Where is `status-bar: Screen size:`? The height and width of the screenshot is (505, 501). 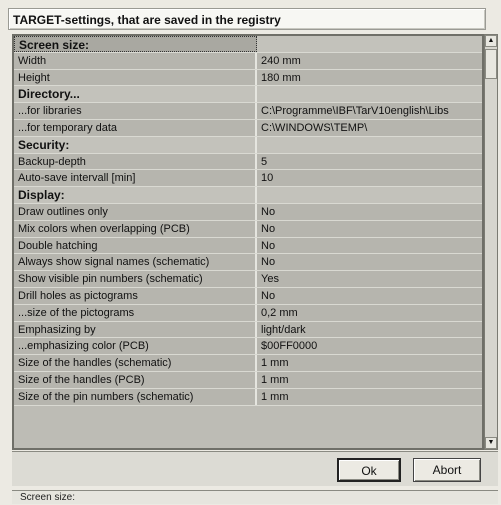 status-bar: Screen size: is located at coordinates (255, 497).